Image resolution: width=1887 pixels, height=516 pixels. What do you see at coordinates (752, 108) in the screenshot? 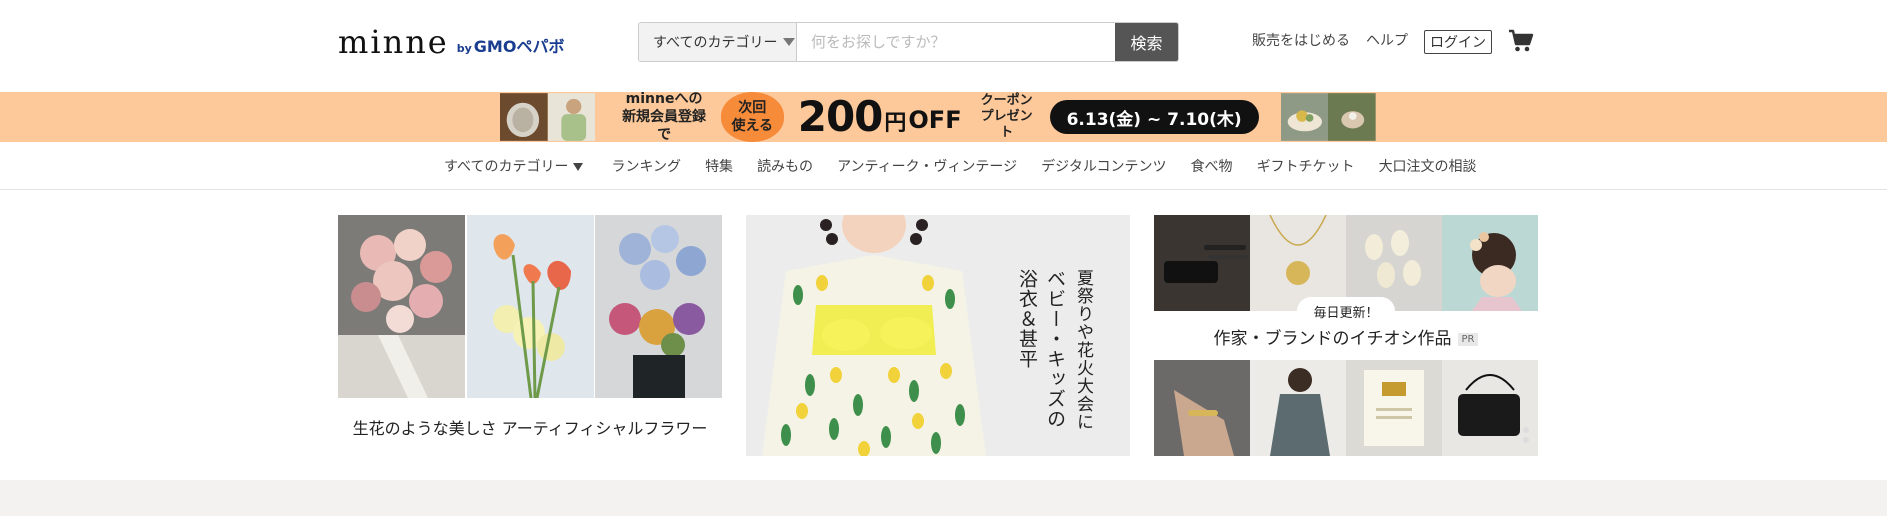
I see `promo-circle-line1: 次回` at bounding box center [752, 108].